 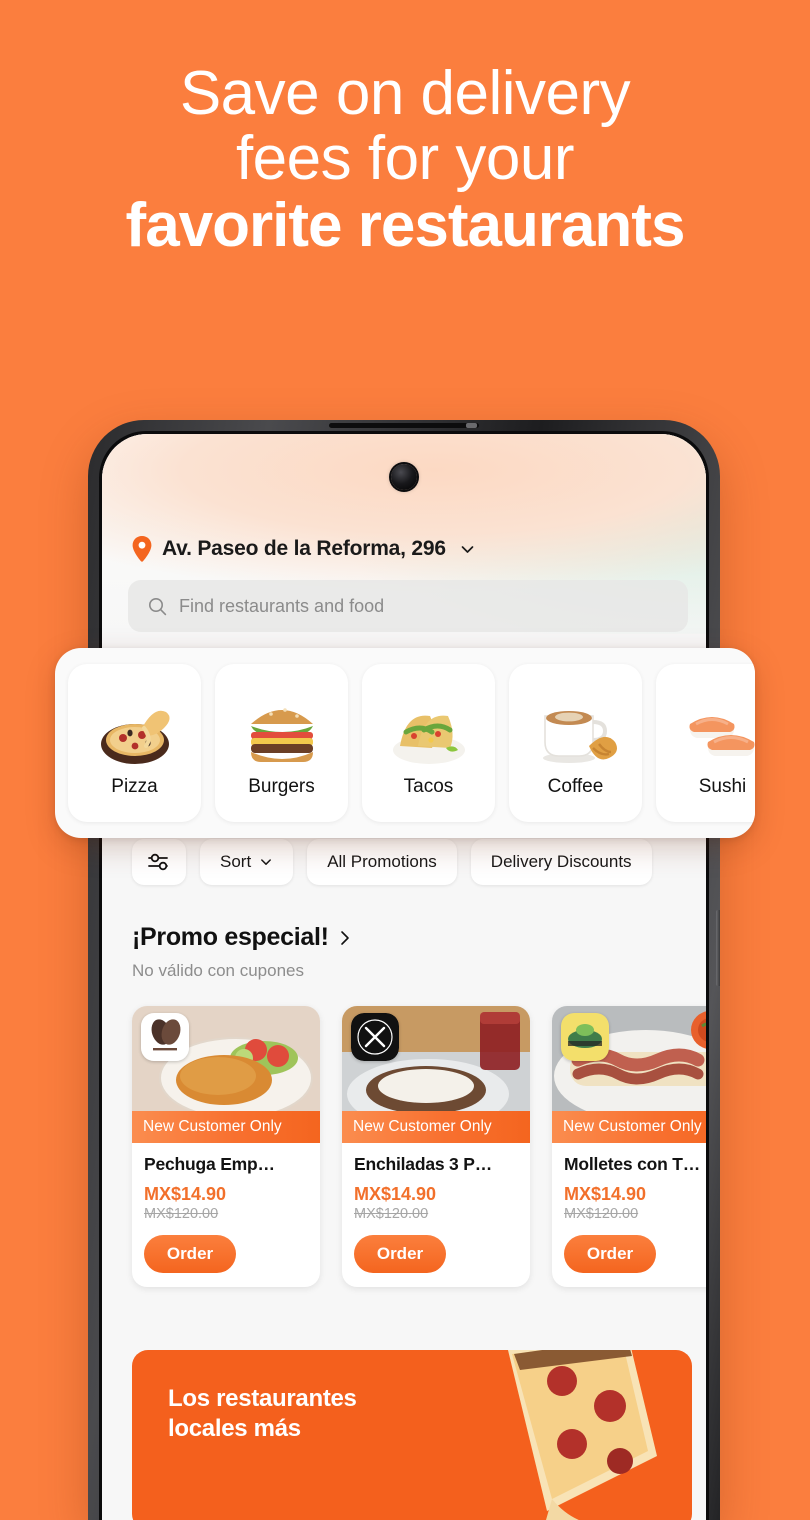 I want to click on promo-title-row: ¡Promo especial!, so click(x=242, y=937).